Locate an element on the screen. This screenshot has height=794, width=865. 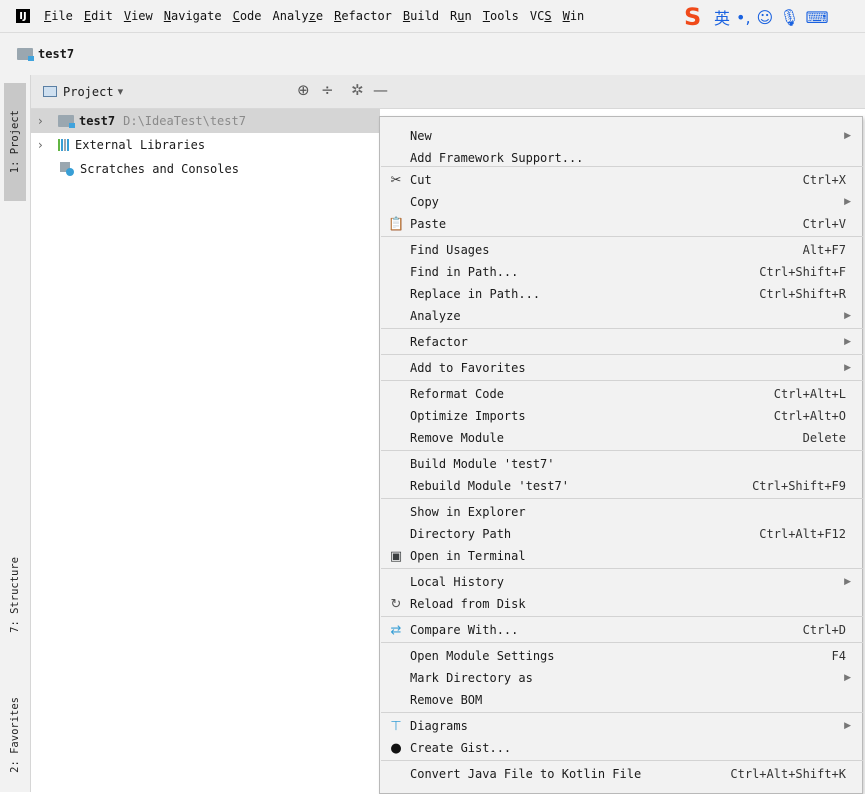
menu-item-shortcut: Ctrl+Alt+F12 is located at coordinates (802, 534).